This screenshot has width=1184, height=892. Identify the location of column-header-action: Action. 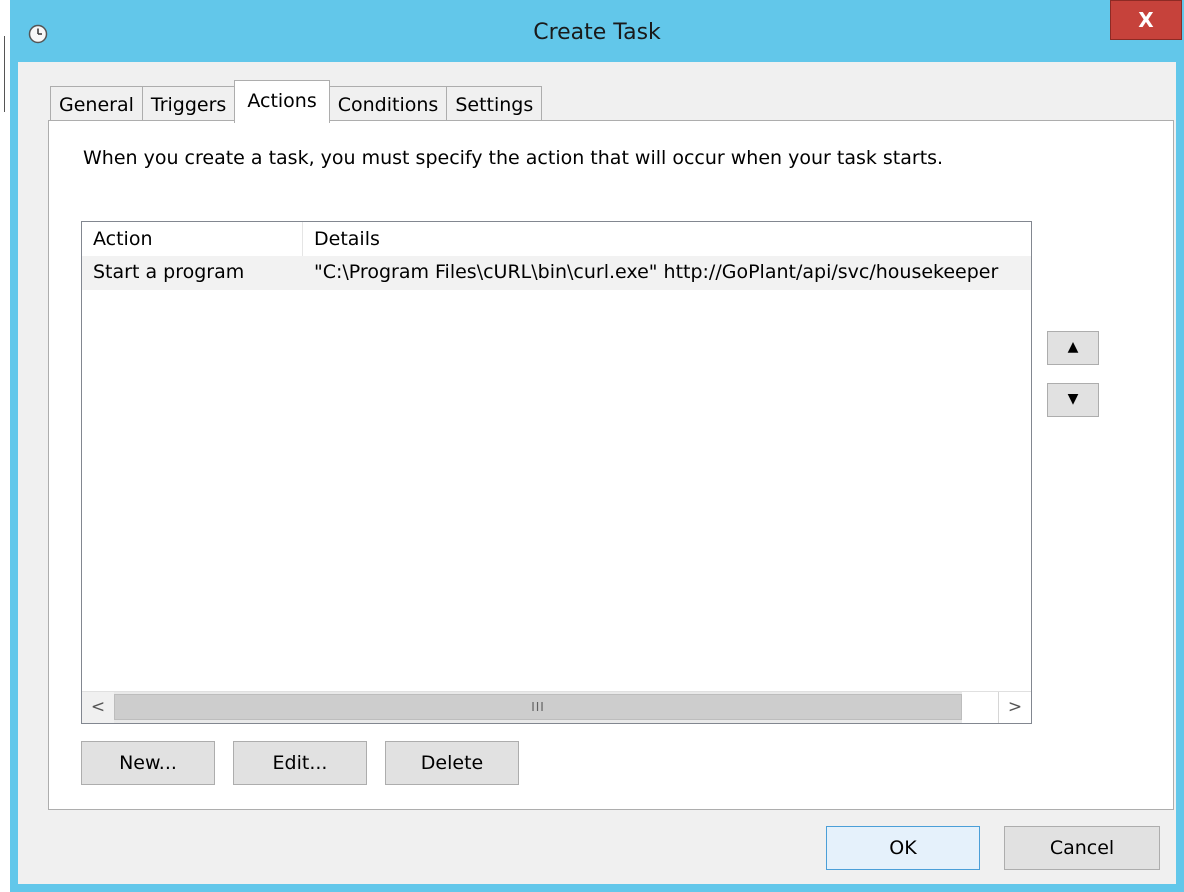
(192, 239).